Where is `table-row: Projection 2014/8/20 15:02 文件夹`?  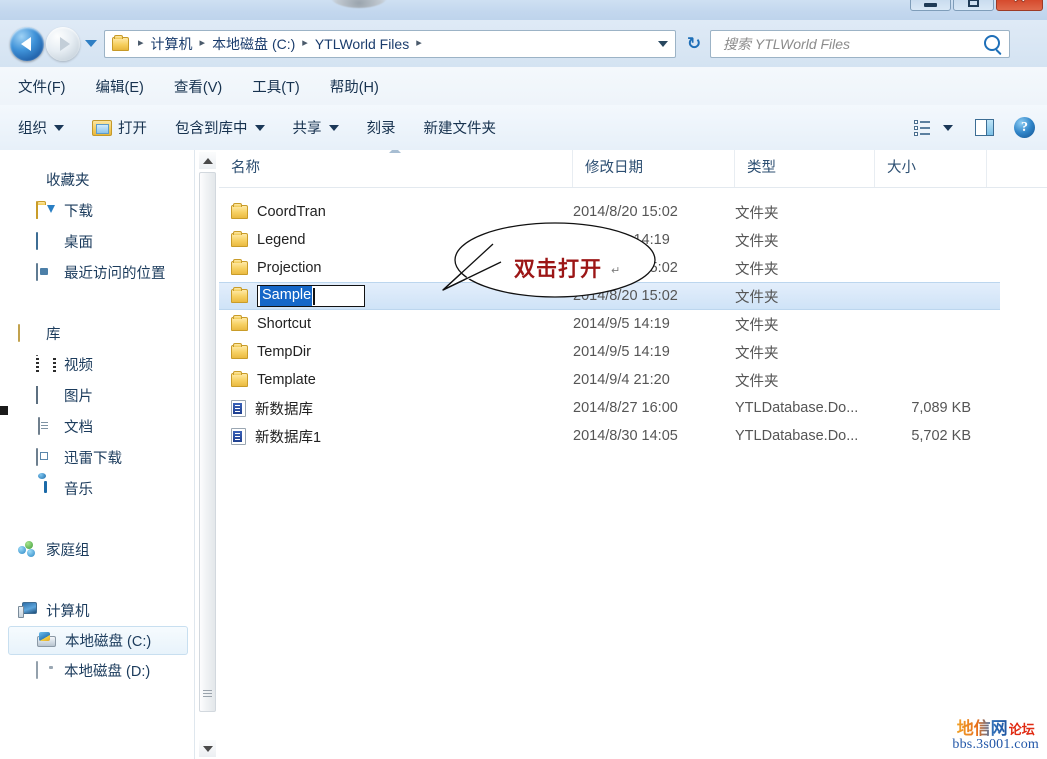
table-row: Projection 2014/8/20 15:02 文件夹 is located at coordinates (633, 268).